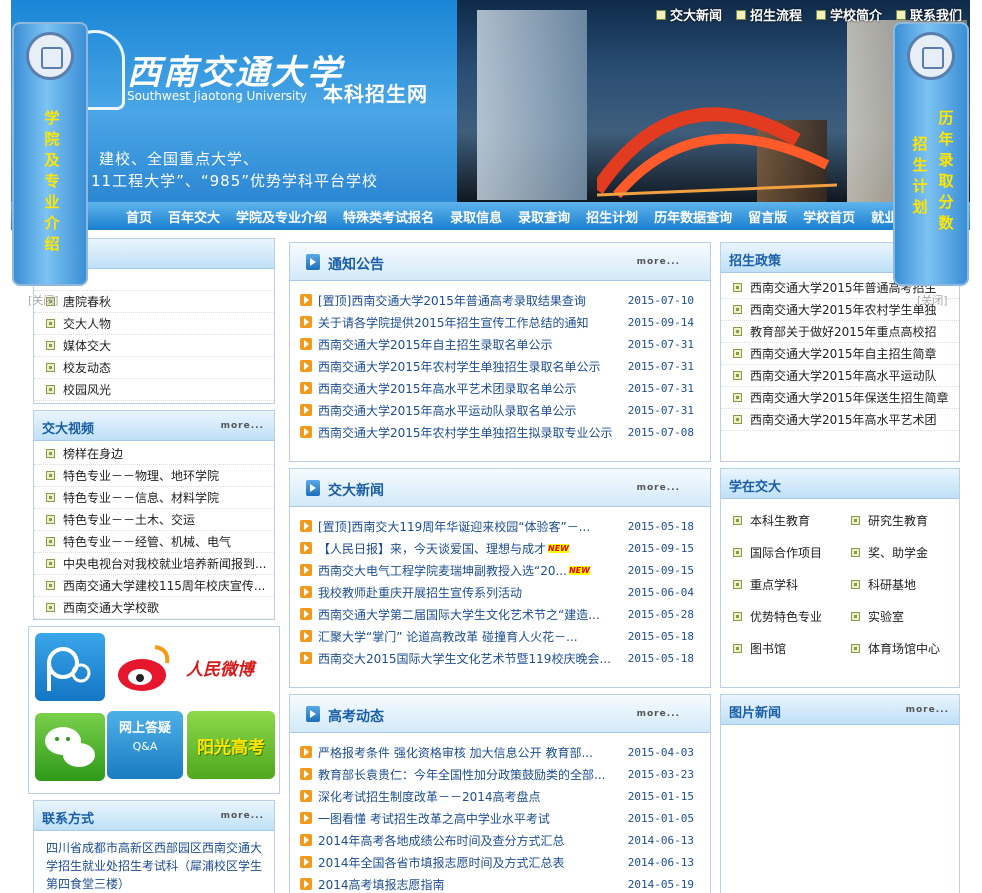  What do you see at coordinates (505, 344) in the screenshot?
I see `notice-item: 西南交通大学2015年自主招生录取名单公示 2015-07-31` at bounding box center [505, 344].